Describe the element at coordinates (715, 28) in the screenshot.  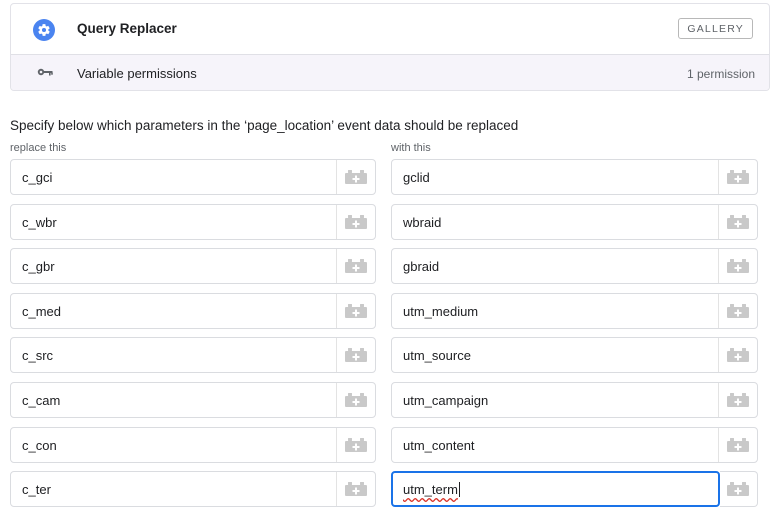
I see `gallery-button: GALLERY` at that location.